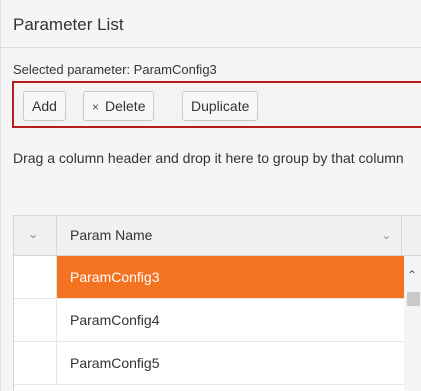 This screenshot has height=391, width=421. I want to click on chevron-down-icon: ⌄, so click(33, 234).